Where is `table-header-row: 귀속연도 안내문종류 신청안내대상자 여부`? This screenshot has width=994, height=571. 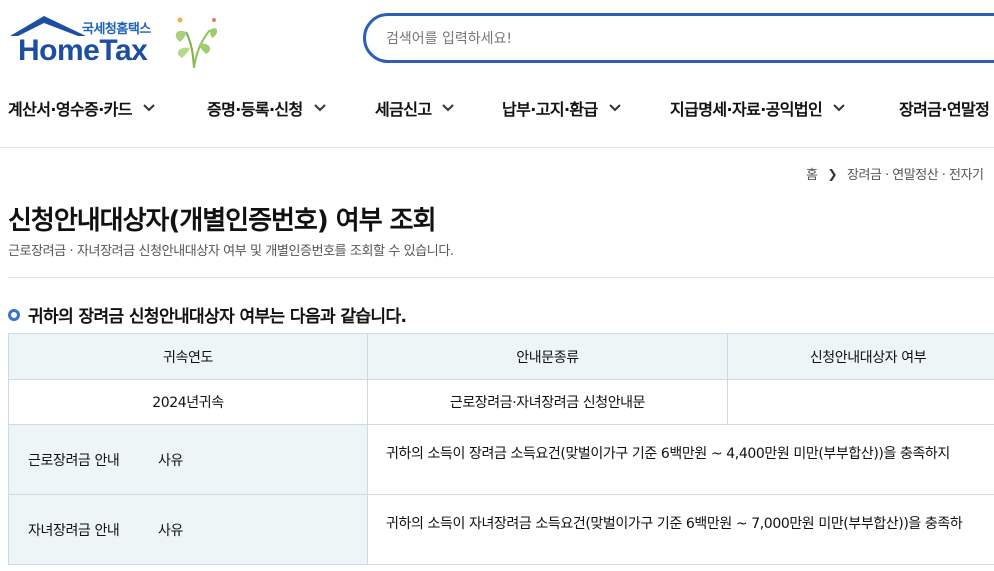
table-header-row: 귀속연도 안내문종류 신청안내대상자 여부 is located at coordinates (501, 356).